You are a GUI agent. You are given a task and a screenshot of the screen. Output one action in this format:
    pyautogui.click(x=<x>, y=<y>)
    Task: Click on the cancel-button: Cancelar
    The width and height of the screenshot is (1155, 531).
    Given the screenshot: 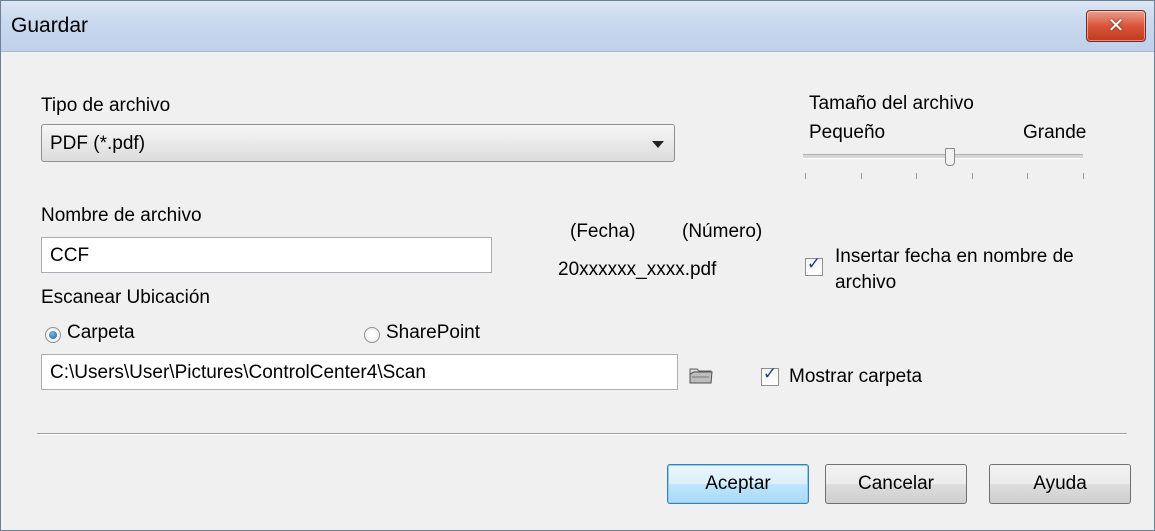 What is the action you would take?
    pyautogui.click(x=896, y=484)
    